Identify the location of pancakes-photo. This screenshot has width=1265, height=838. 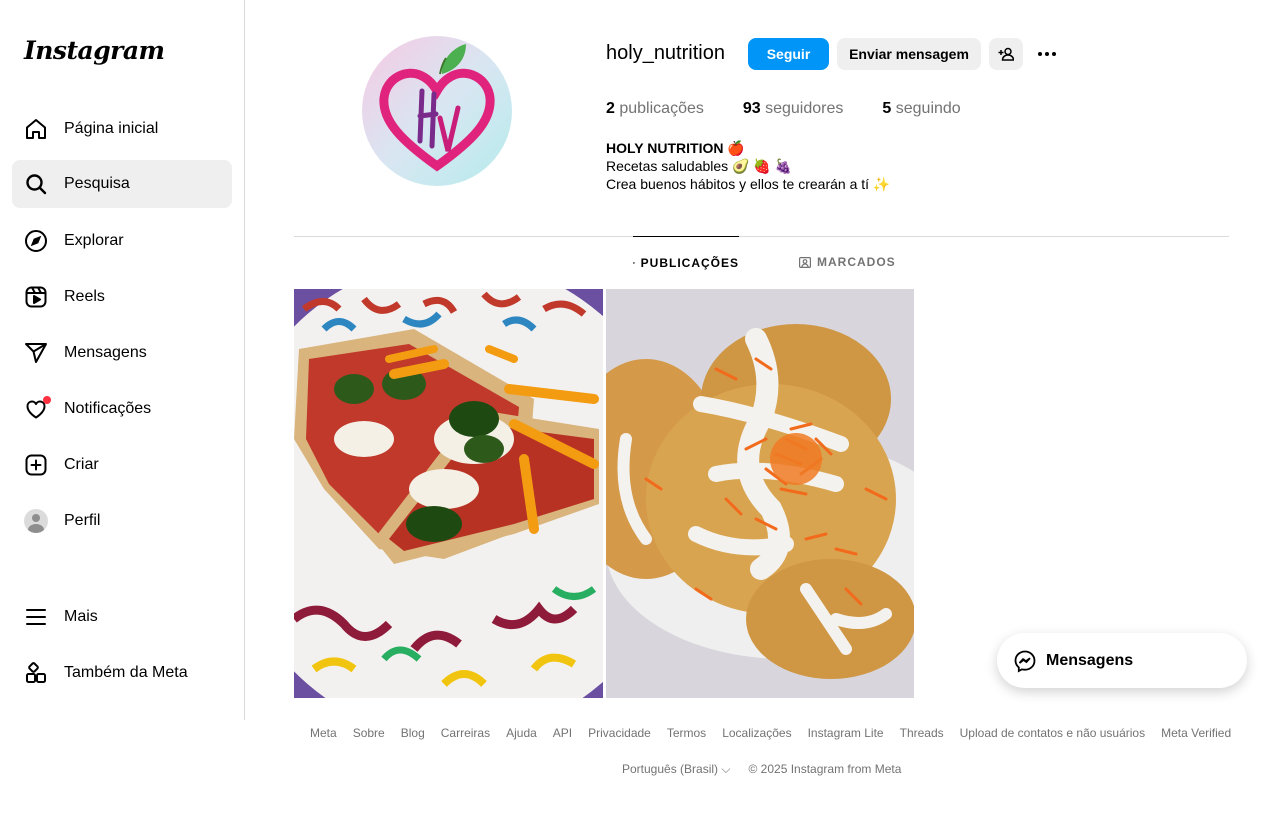
(760, 493).